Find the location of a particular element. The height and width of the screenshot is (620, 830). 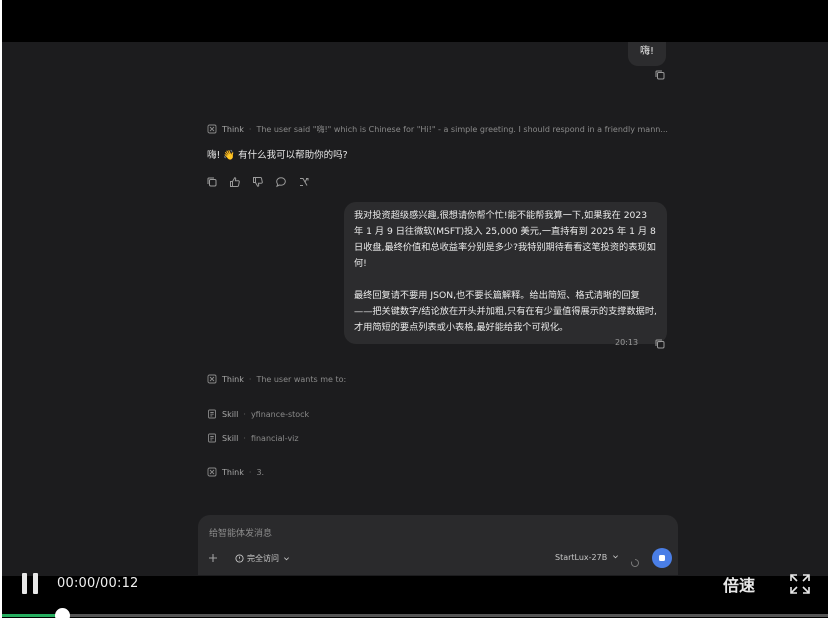

think-text: 3. is located at coordinates (260, 472).